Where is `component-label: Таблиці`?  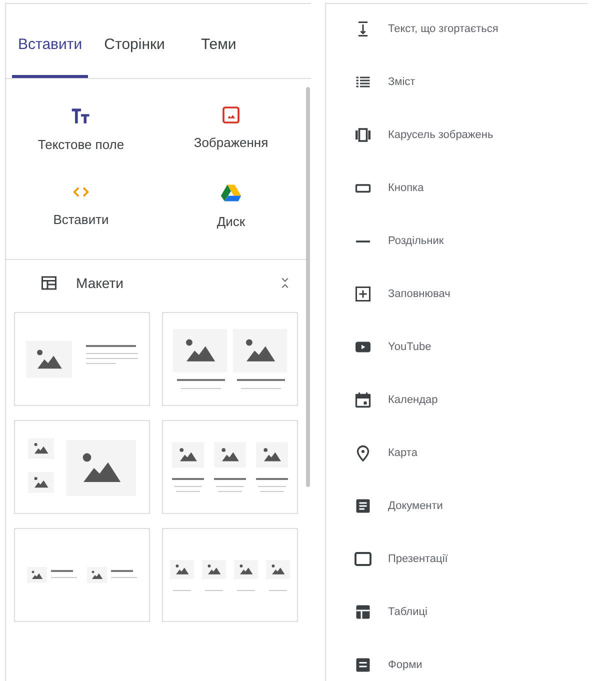
component-label: Таблиці is located at coordinates (408, 612).